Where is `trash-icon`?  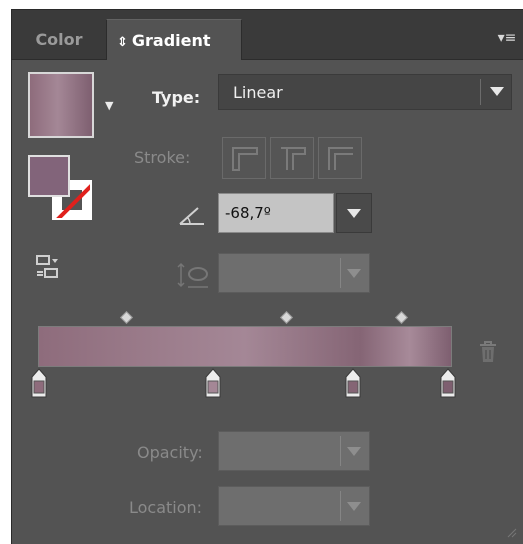
trash-icon is located at coordinates (488, 352).